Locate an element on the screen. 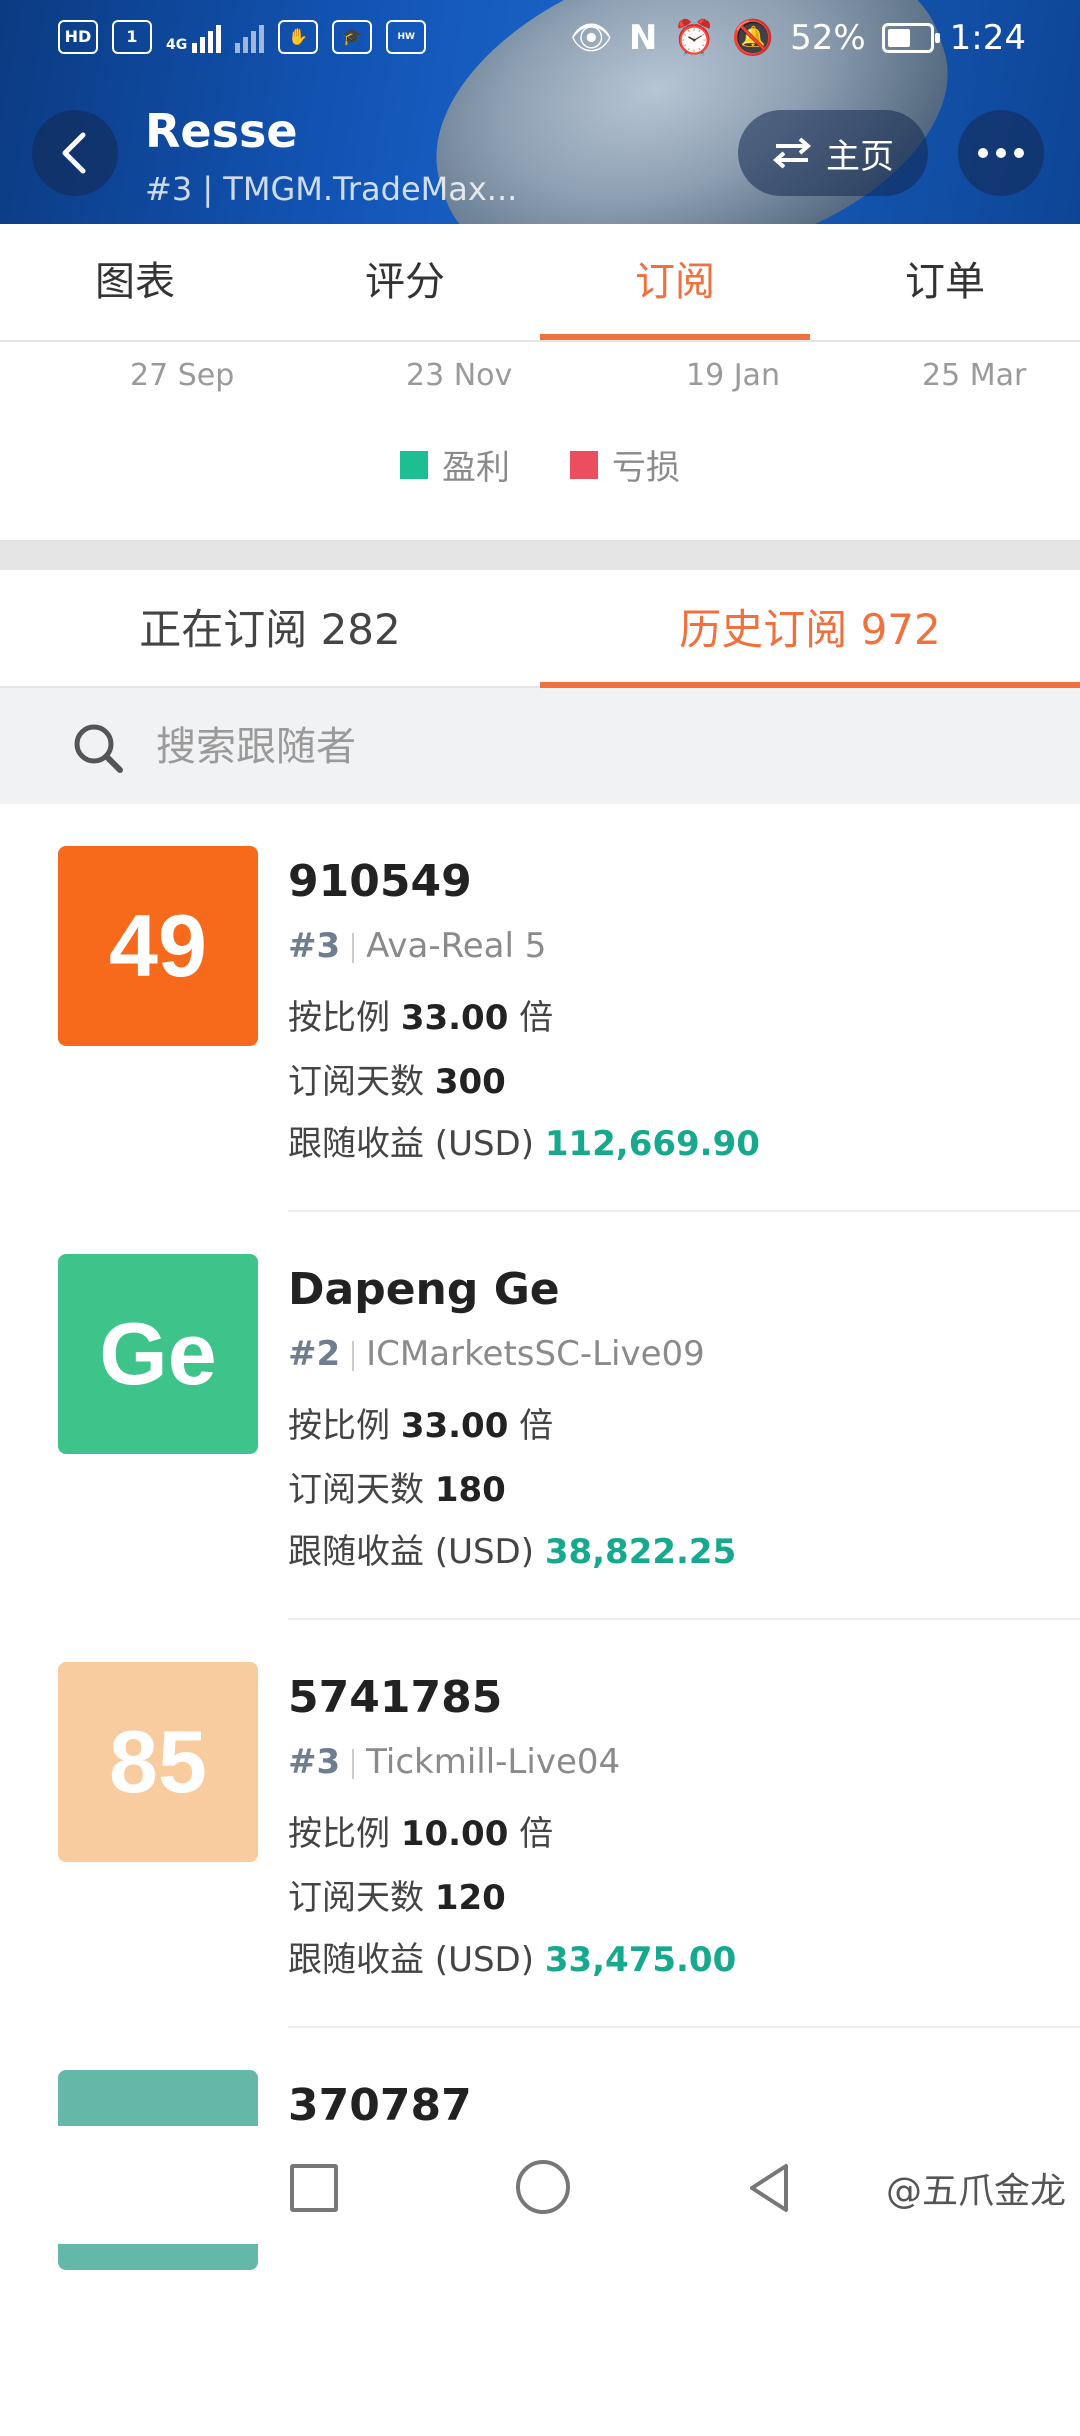  home-button: 主页 is located at coordinates (833, 153).